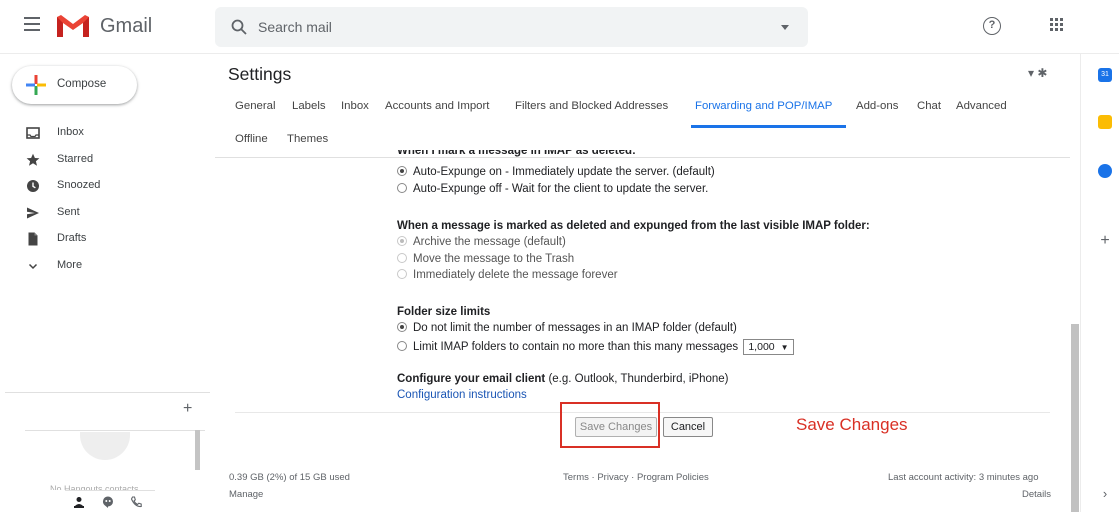 Image resolution: width=1119 pixels, height=512 pixels. What do you see at coordinates (251, 139) in the screenshot?
I see `tab-offline: Offline` at bounding box center [251, 139].